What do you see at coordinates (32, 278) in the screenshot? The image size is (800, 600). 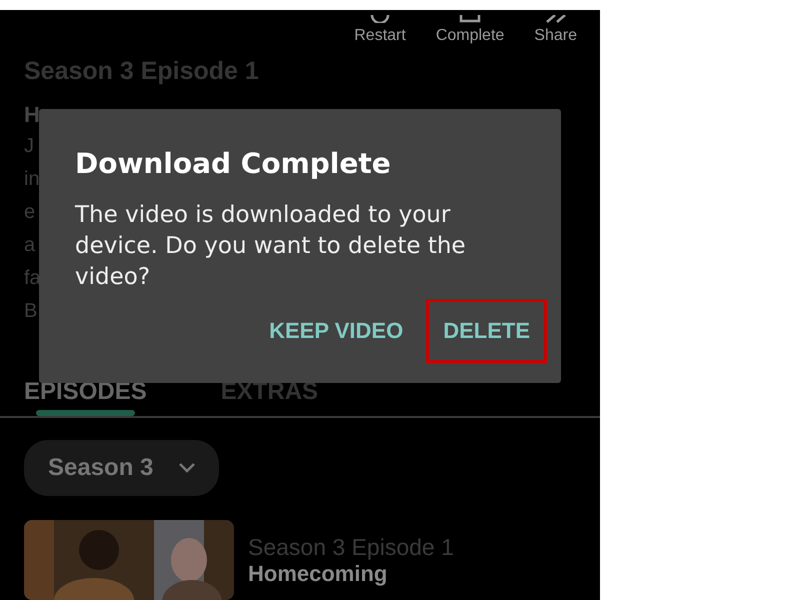 I see `description-line: fa` at bounding box center [32, 278].